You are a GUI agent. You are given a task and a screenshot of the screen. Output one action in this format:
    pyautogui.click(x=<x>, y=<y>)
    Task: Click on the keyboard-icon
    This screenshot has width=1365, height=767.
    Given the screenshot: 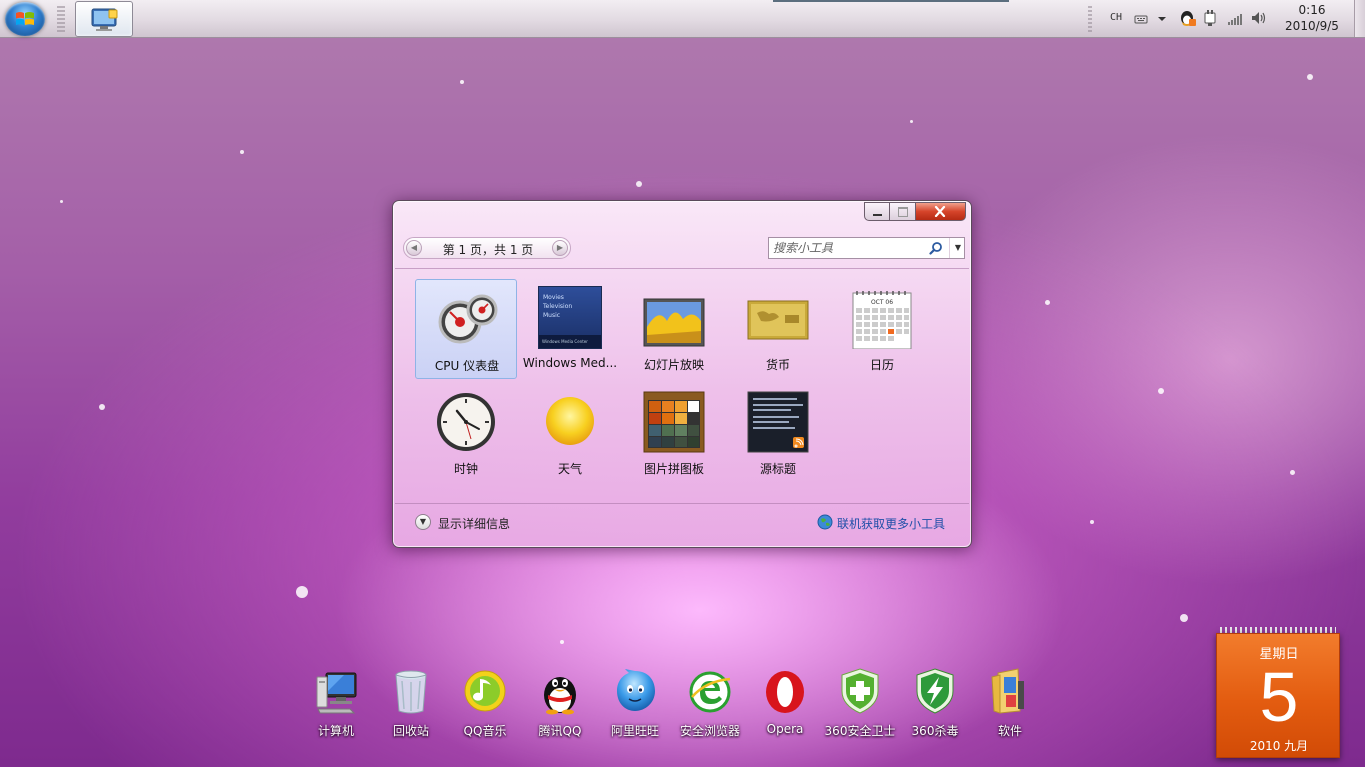 What is the action you would take?
    pyautogui.click(x=1141, y=18)
    